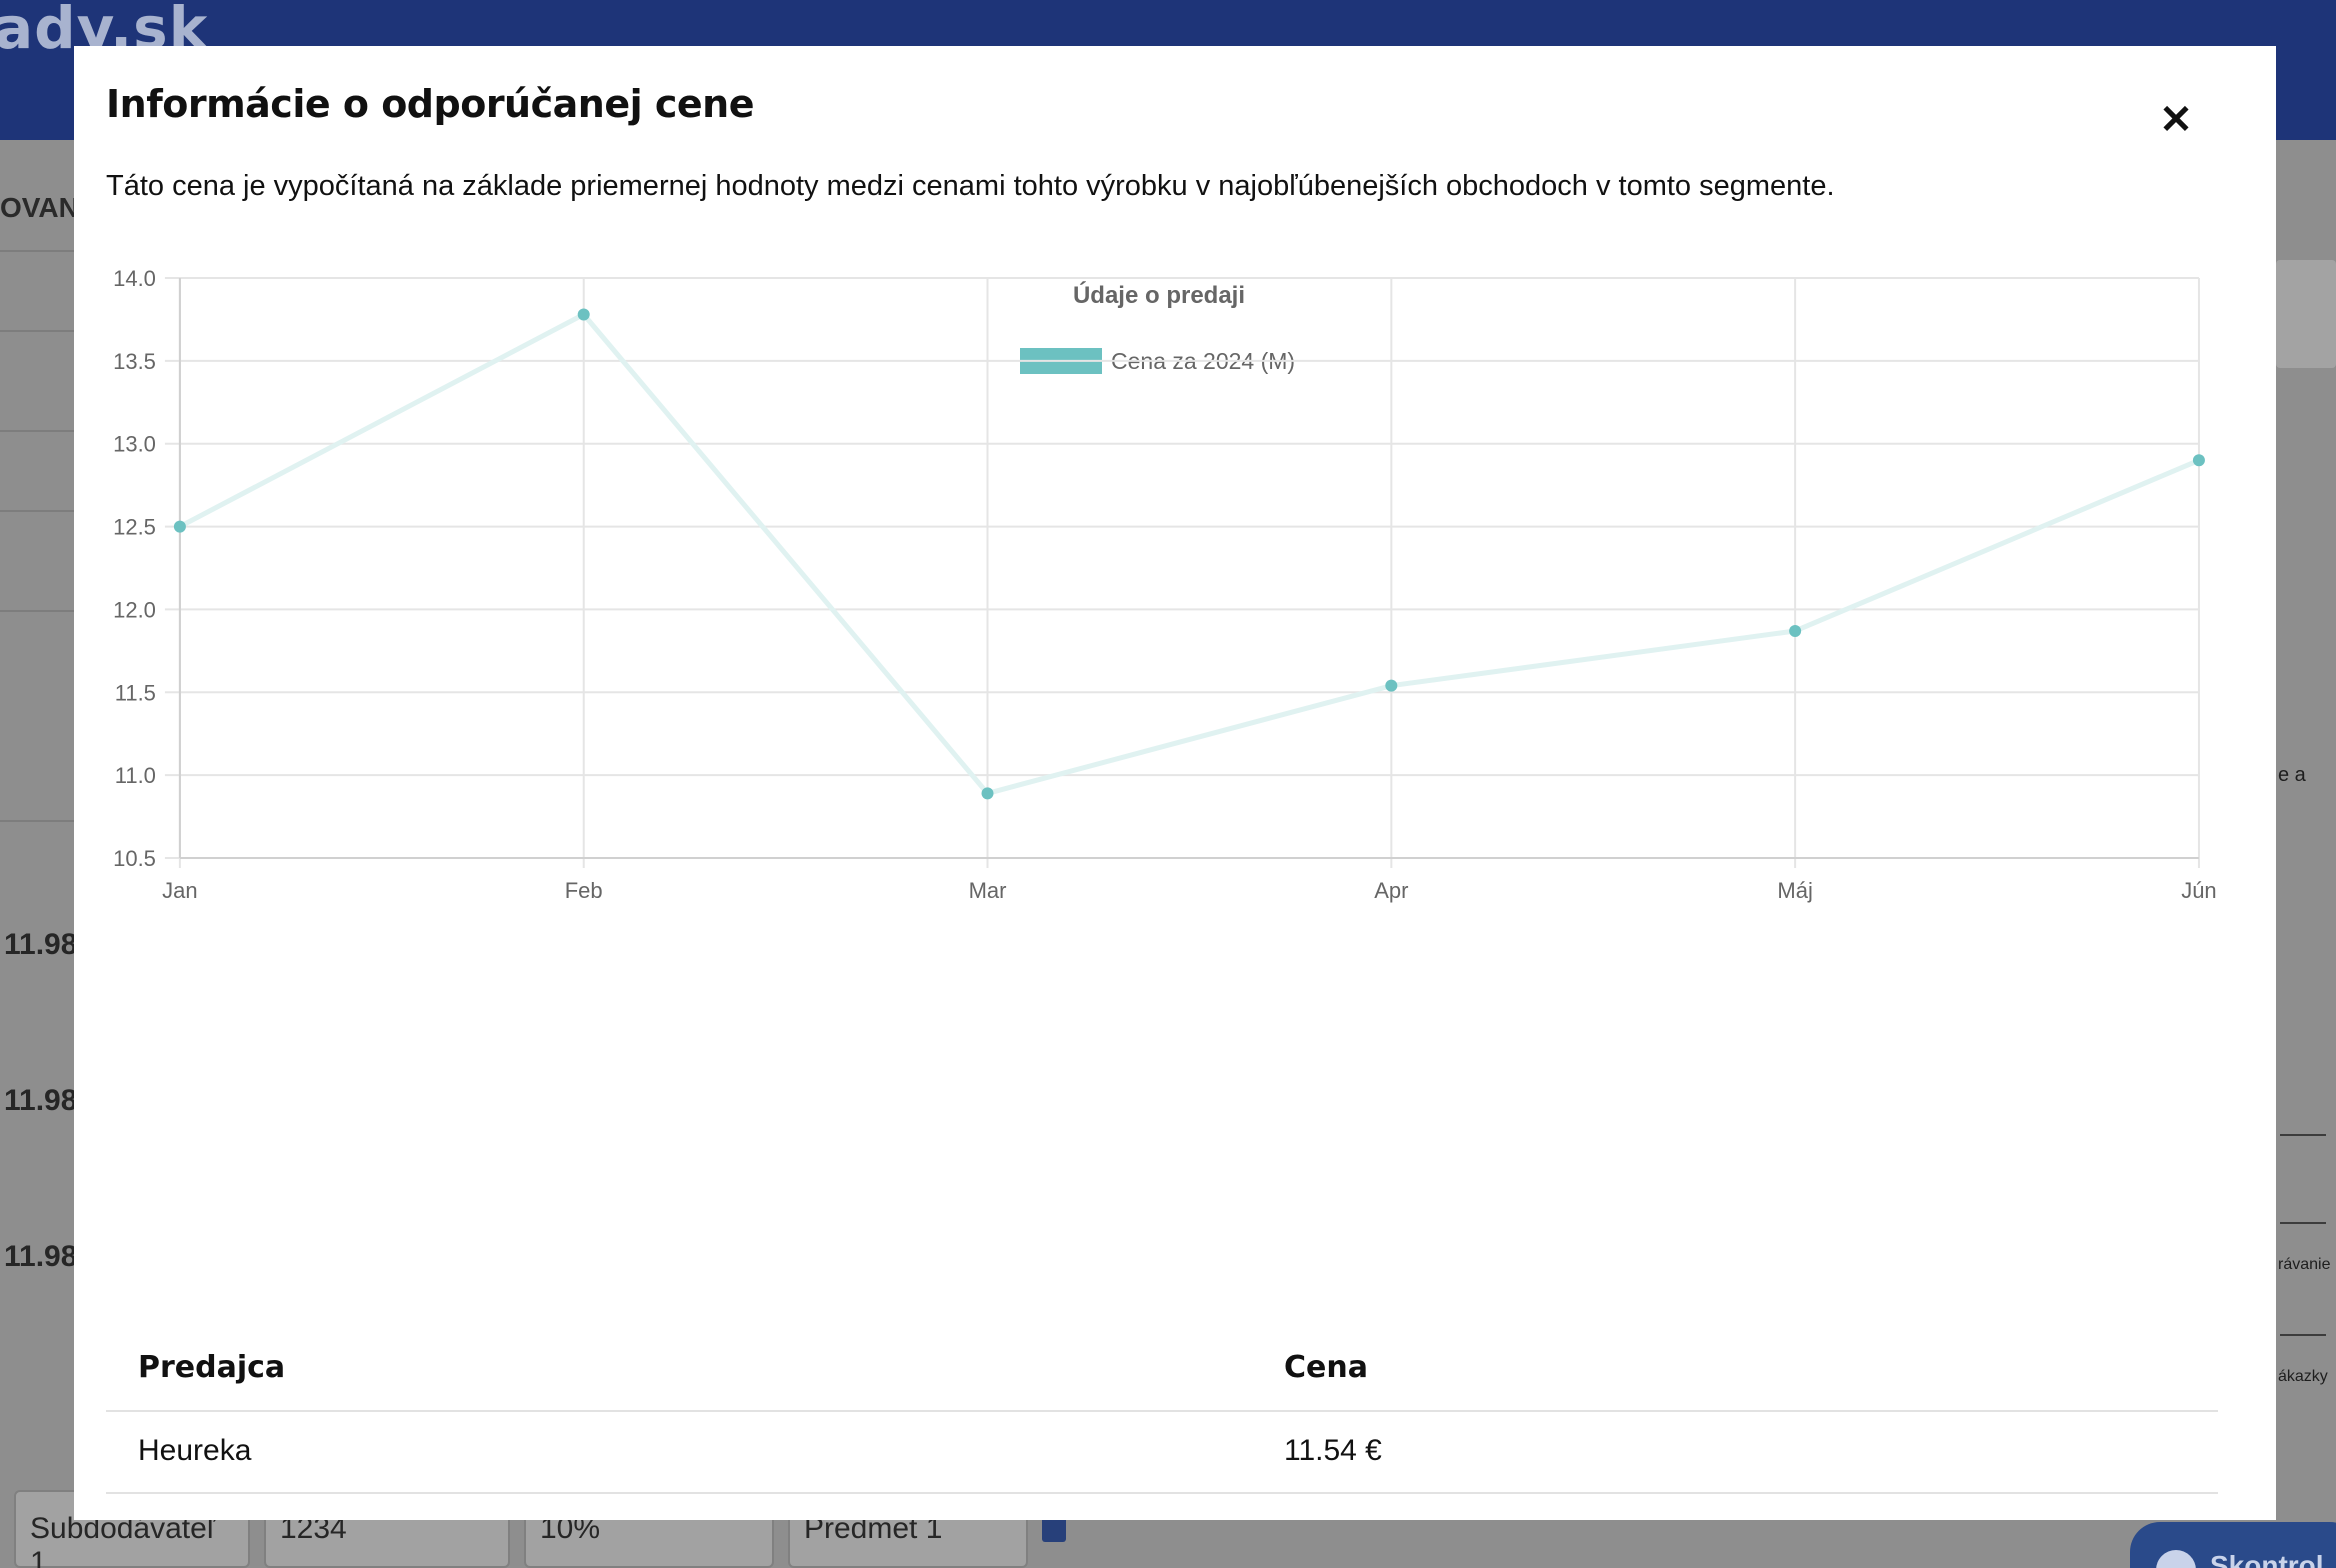 The width and height of the screenshot is (2336, 1568). Describe the element at coordinates (1794, 890) in the screenshot. I see `x-tick-label: Máj` at that location.